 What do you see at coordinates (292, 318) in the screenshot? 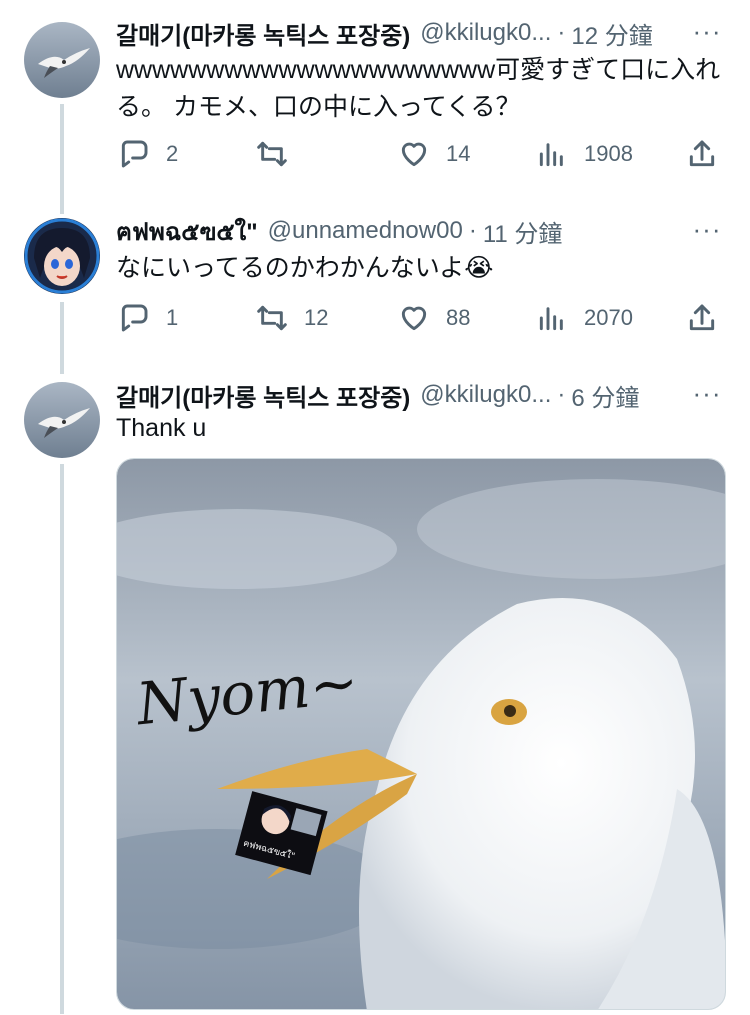
I see `retweet-button: 12` at bounding box center [292, 318].